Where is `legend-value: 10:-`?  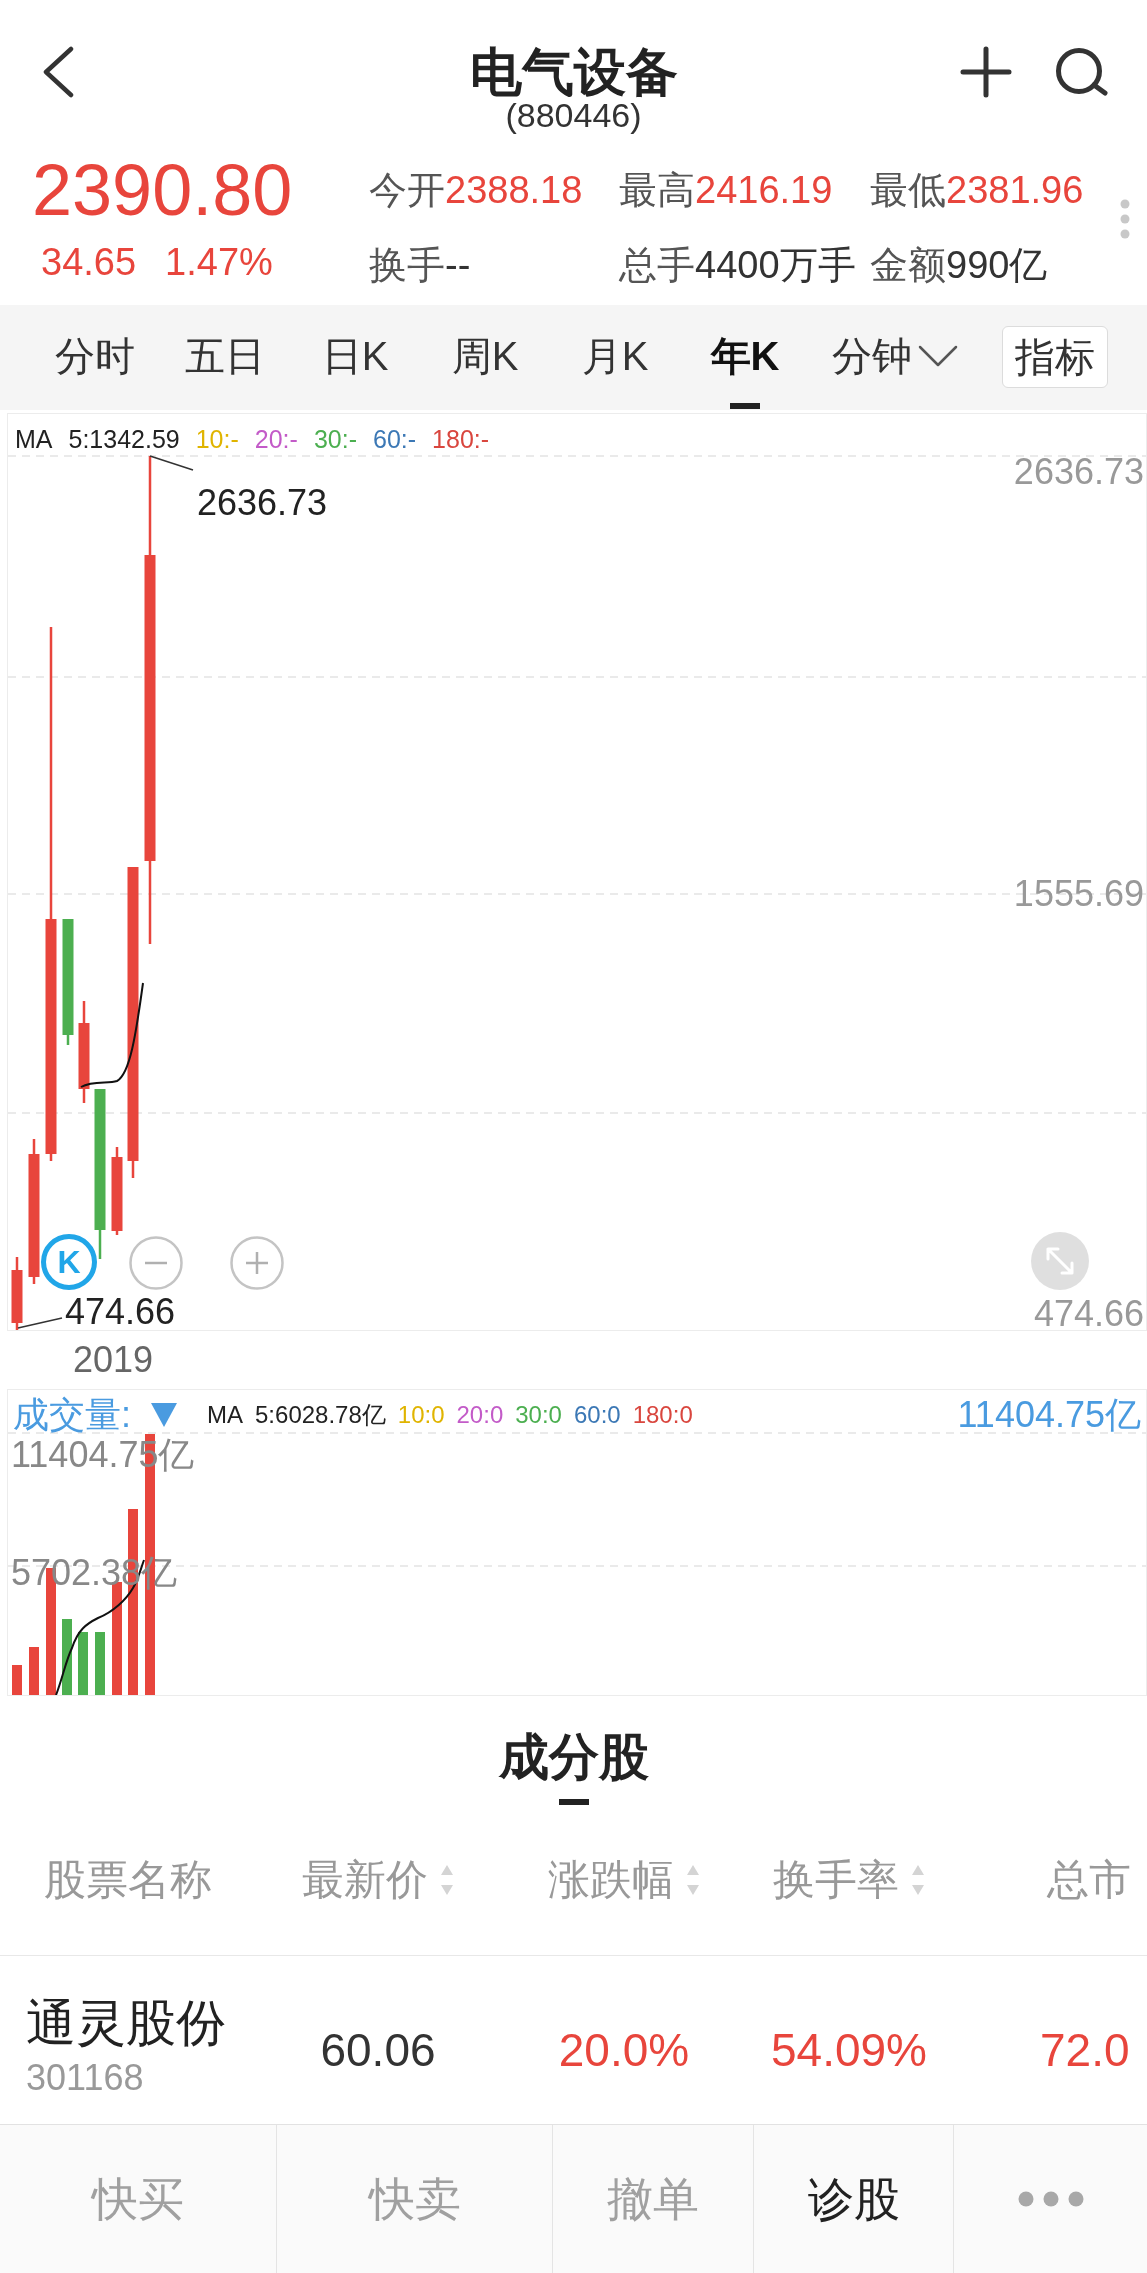
legend-value: 10:- is located at coordinates (217, 439).